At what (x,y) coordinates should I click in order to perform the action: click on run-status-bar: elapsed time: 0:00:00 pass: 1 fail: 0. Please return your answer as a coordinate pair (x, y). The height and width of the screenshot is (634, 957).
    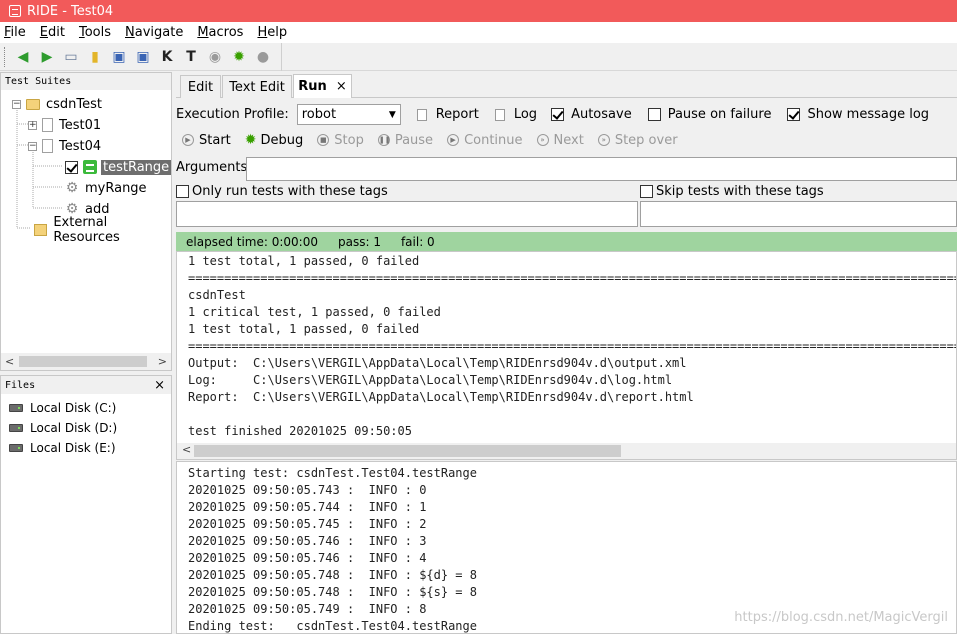
    Looking at the image, I should click on (566, 241).